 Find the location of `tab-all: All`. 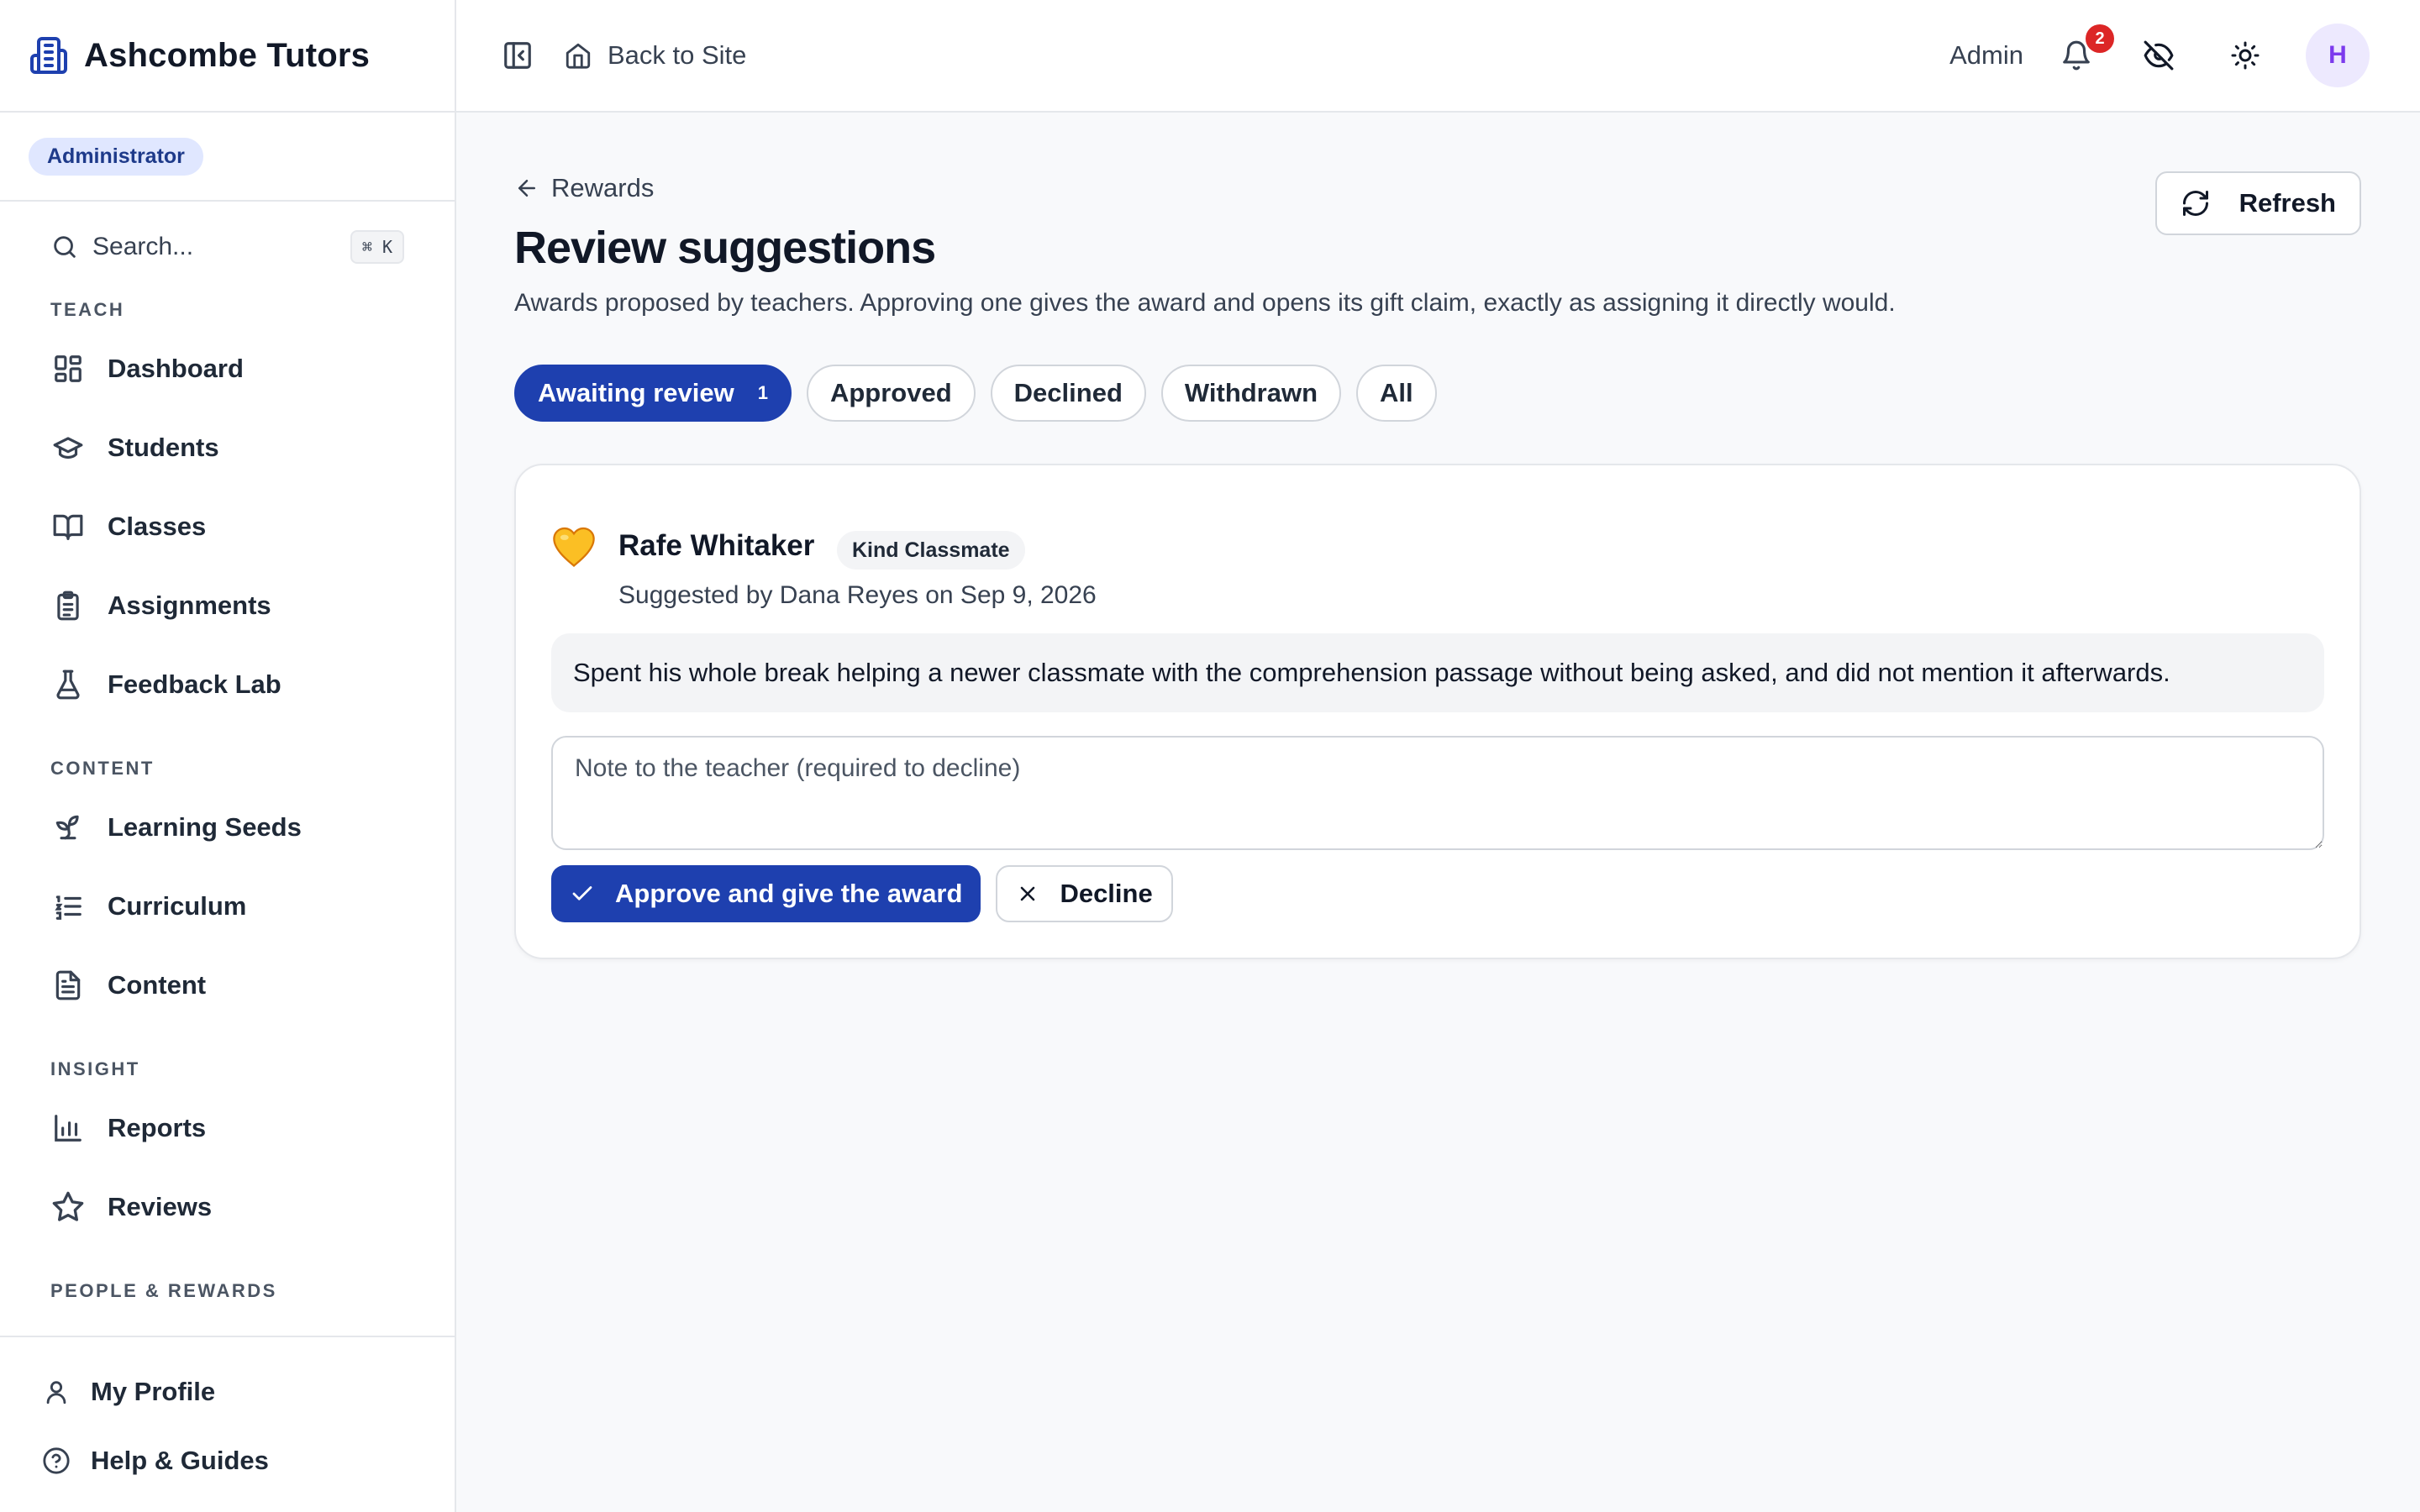

tab-all: All is located at coordinates (1396, 393).